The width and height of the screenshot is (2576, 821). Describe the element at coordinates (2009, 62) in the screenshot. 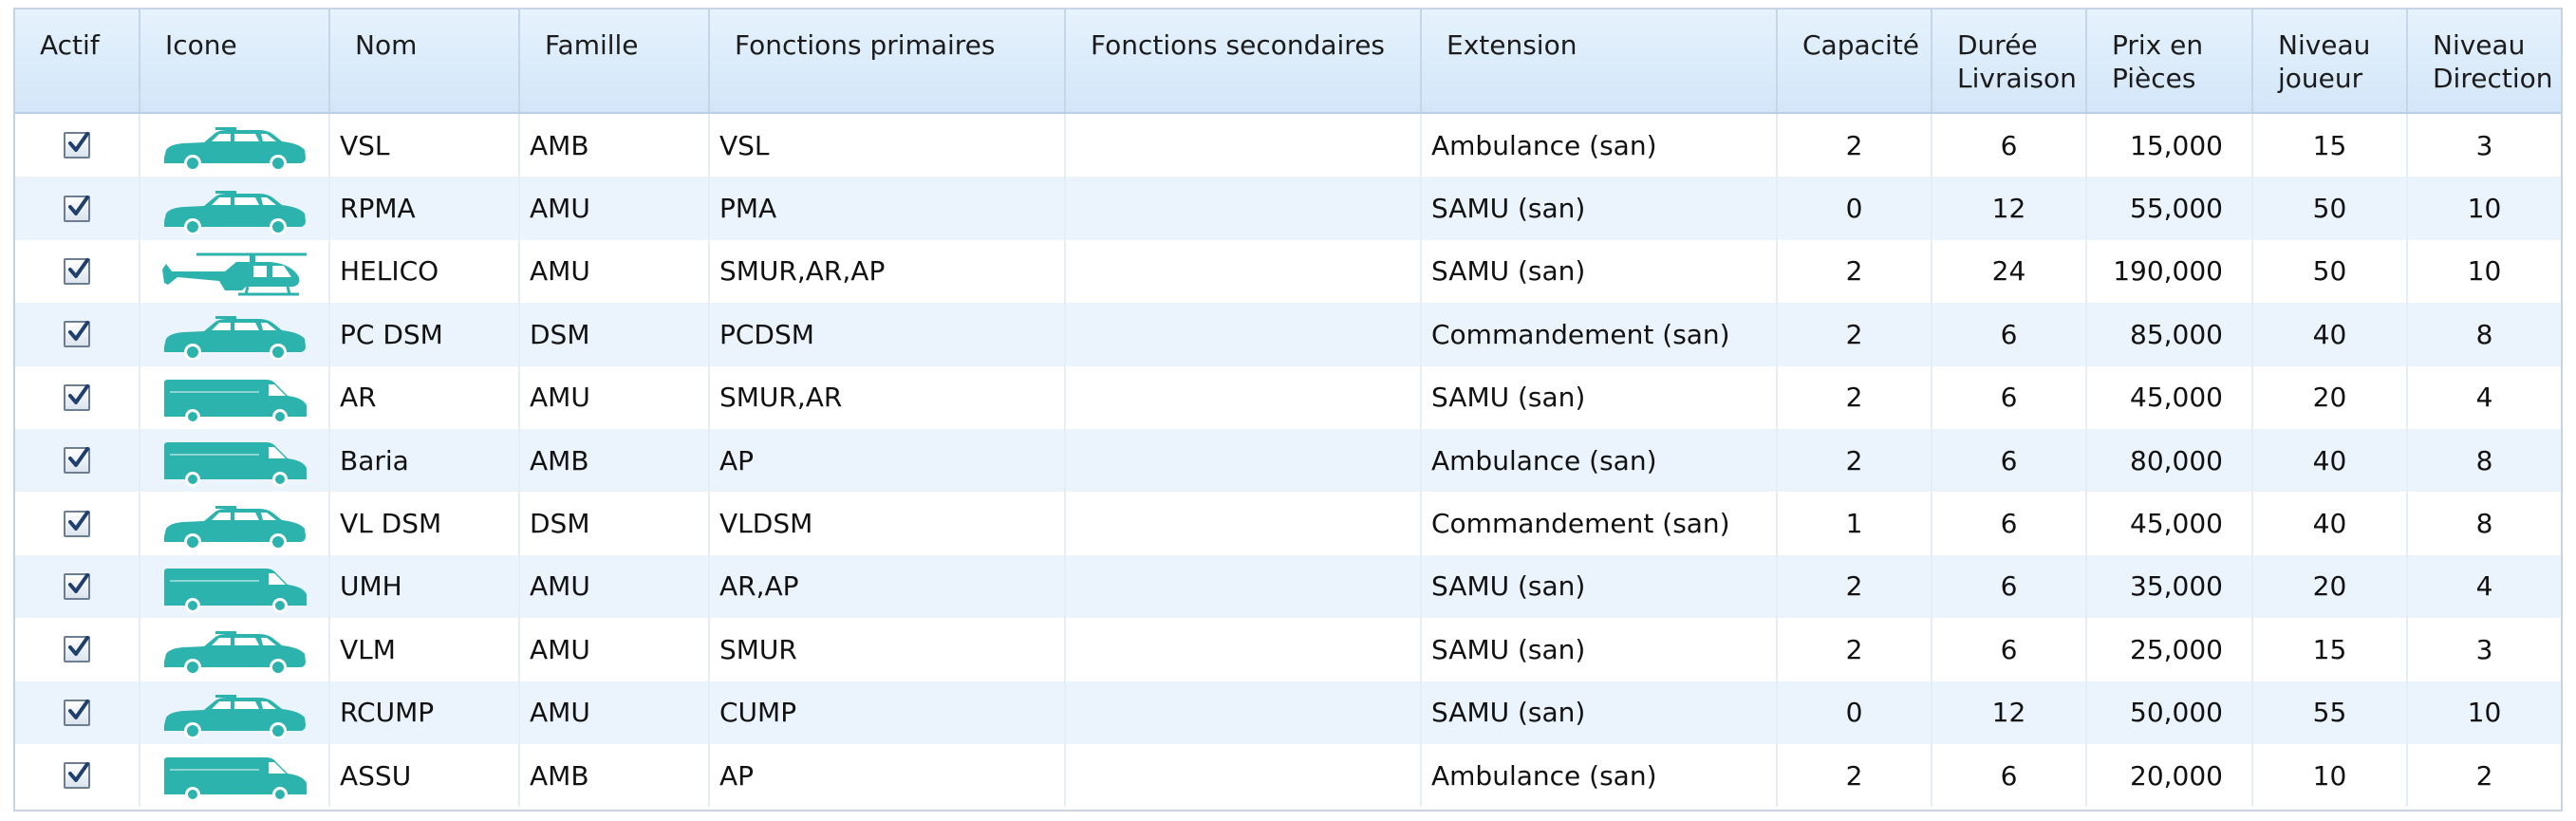

I see `col-header-duree-livraison: Durée Livraison` at that location.